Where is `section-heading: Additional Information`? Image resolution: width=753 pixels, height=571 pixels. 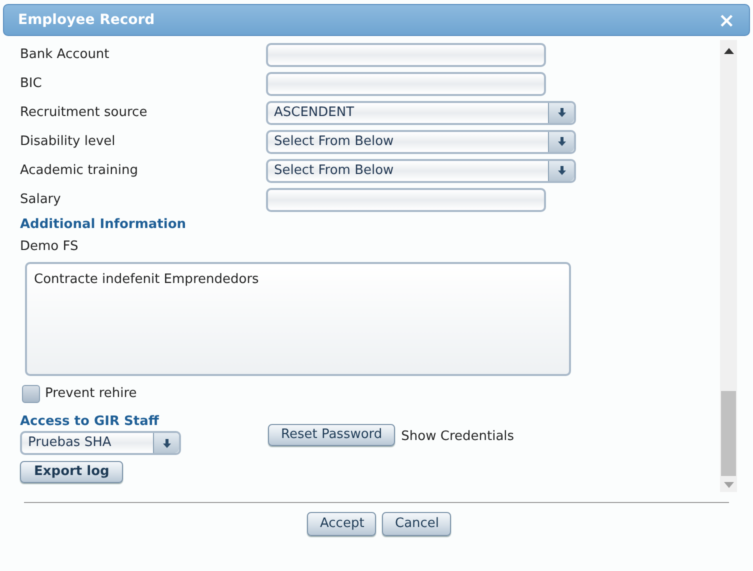
section-heading: Additional Information is located at coordinates (104, 225).